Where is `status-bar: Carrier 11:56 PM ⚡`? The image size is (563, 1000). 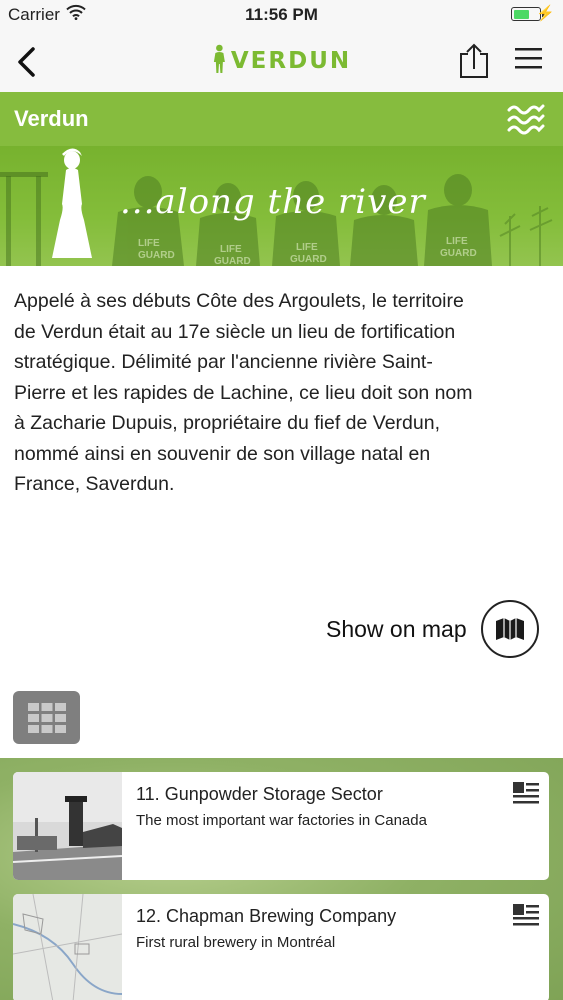 status-bar: Carrier 11:56 PM ⚡ is located at coordinates (281, 15).